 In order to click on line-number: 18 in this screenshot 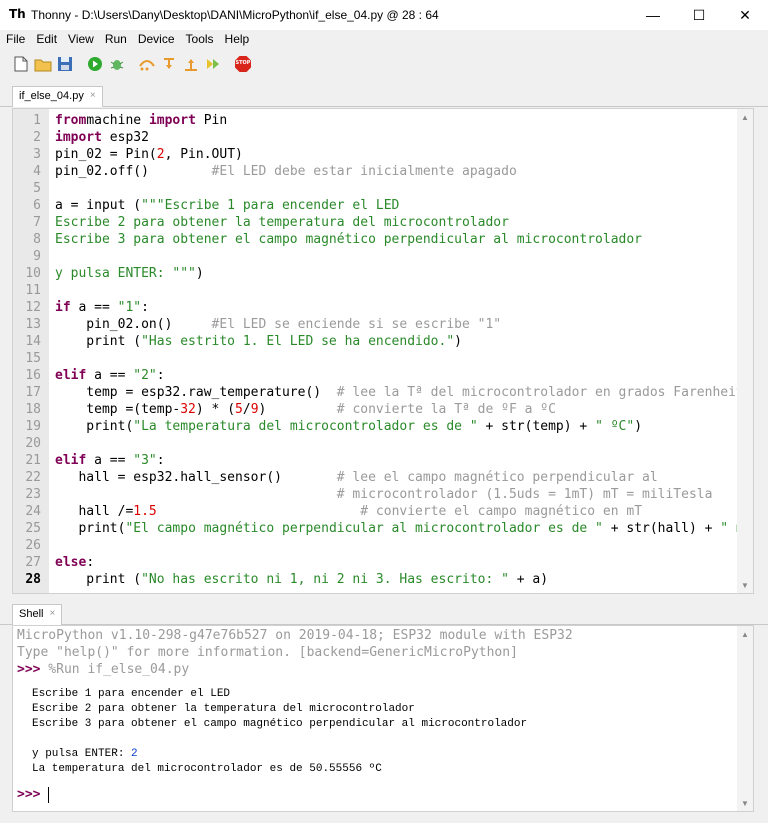, I will do `click(33, 409)`.